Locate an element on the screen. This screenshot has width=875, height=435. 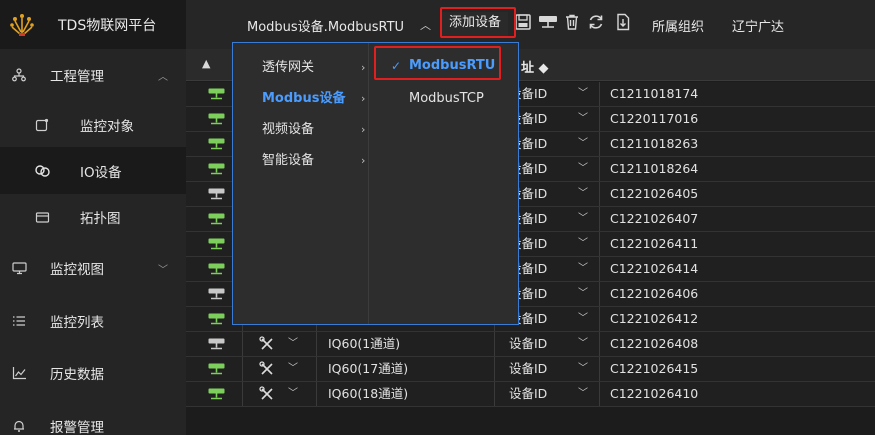
save-icon is located at coordinates (523, 22).